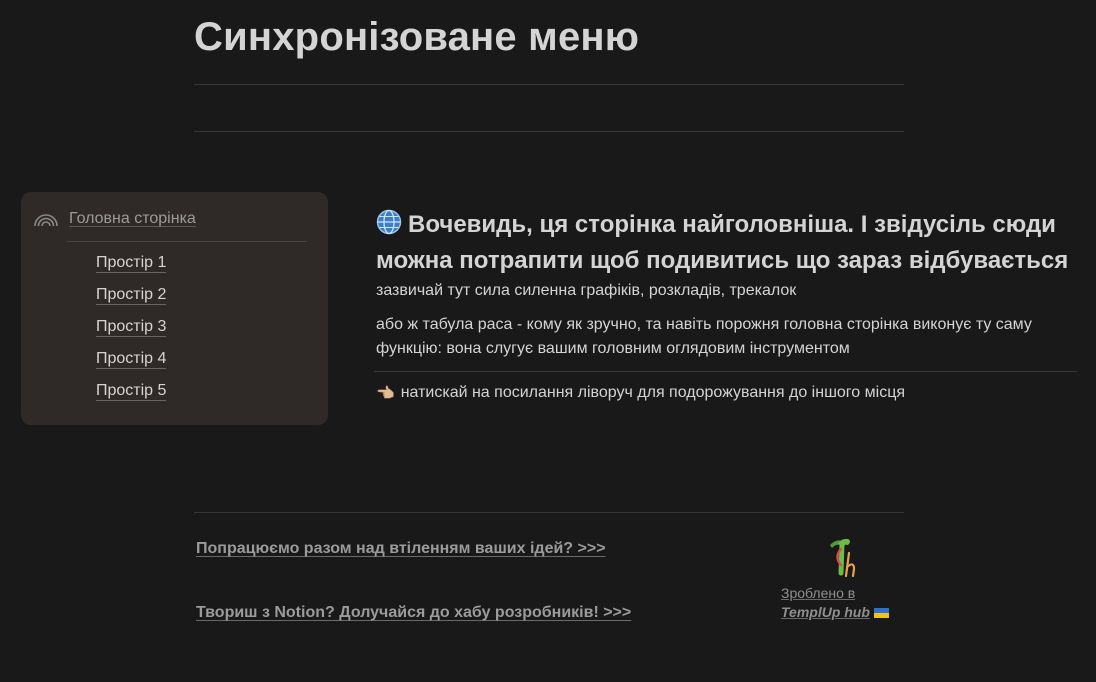 The width and height of the screenshot is (1096, 682). What do you see at coordinates (389, 226) in the screenshot?
I see `globe-icon` at bounding box center [389, 226].